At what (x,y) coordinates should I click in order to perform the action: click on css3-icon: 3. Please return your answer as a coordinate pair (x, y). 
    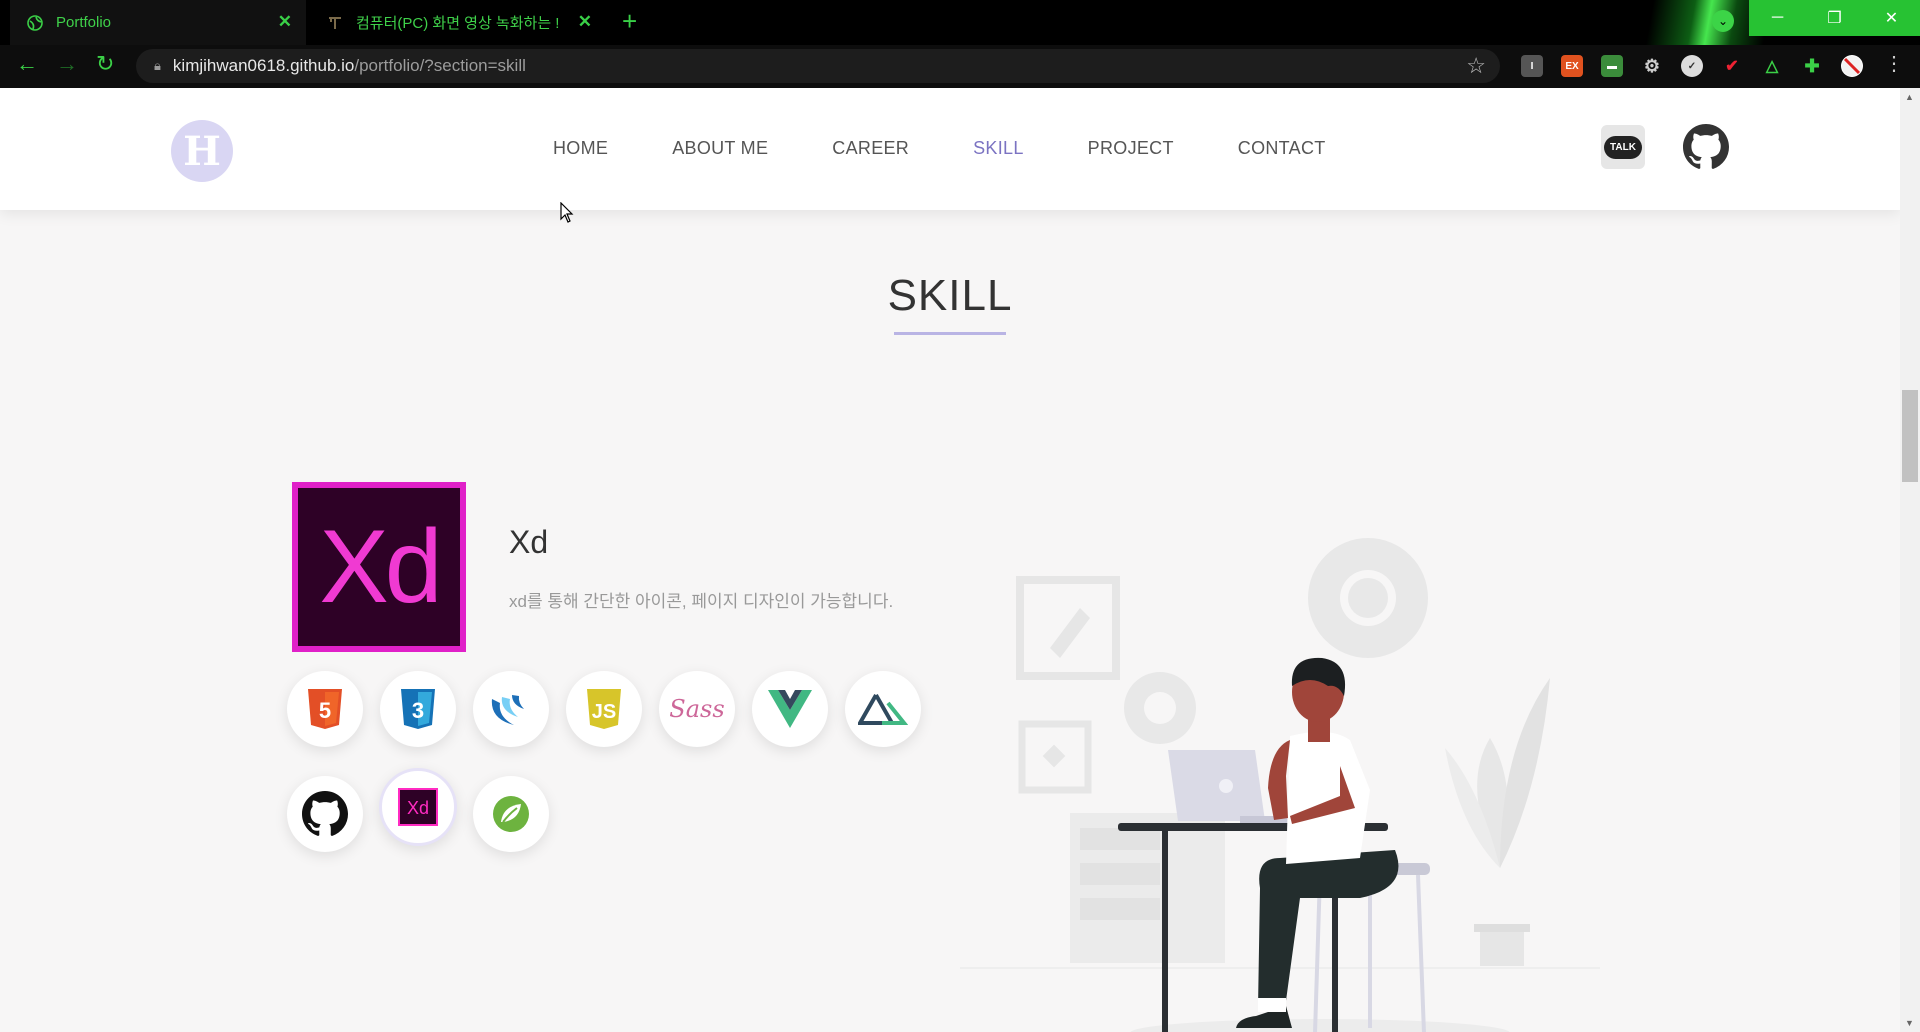
    Looking at the image, I should click on (418, 709).